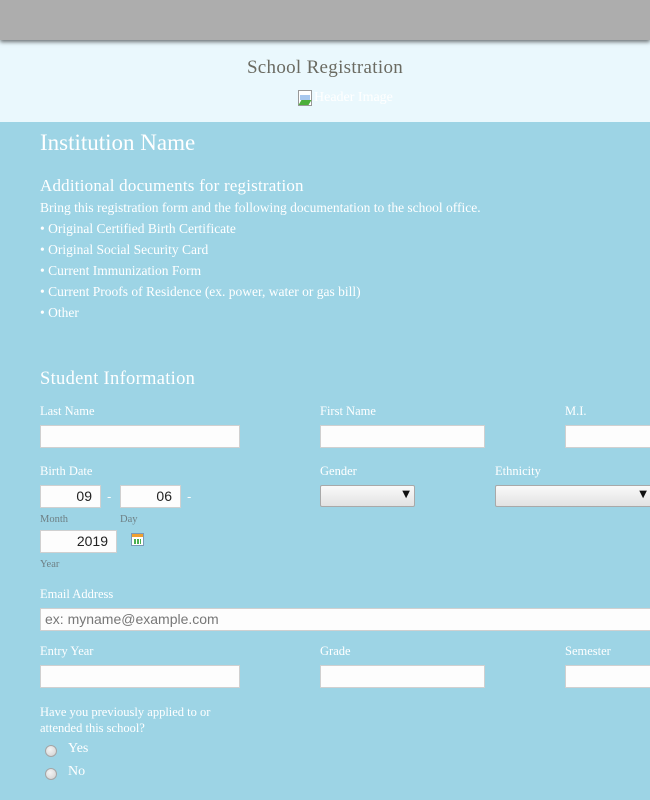 Image resolution: width=650 pixels, height=800 pixels. What do you see at coordinates (402, 676) in the screenshot?
I see `grade-input` at bounding box center [402, 676].